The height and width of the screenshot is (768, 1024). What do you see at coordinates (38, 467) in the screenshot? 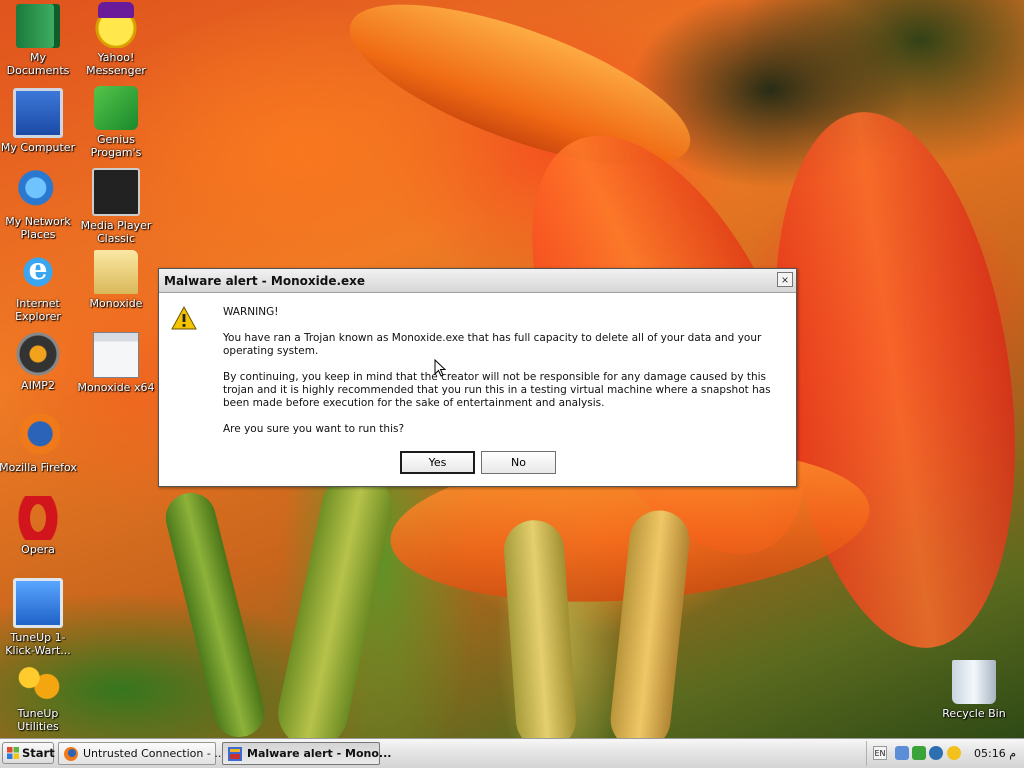
I see `desktop-icon-label: Mozilla Firefox` at bounding box center [38, 467].